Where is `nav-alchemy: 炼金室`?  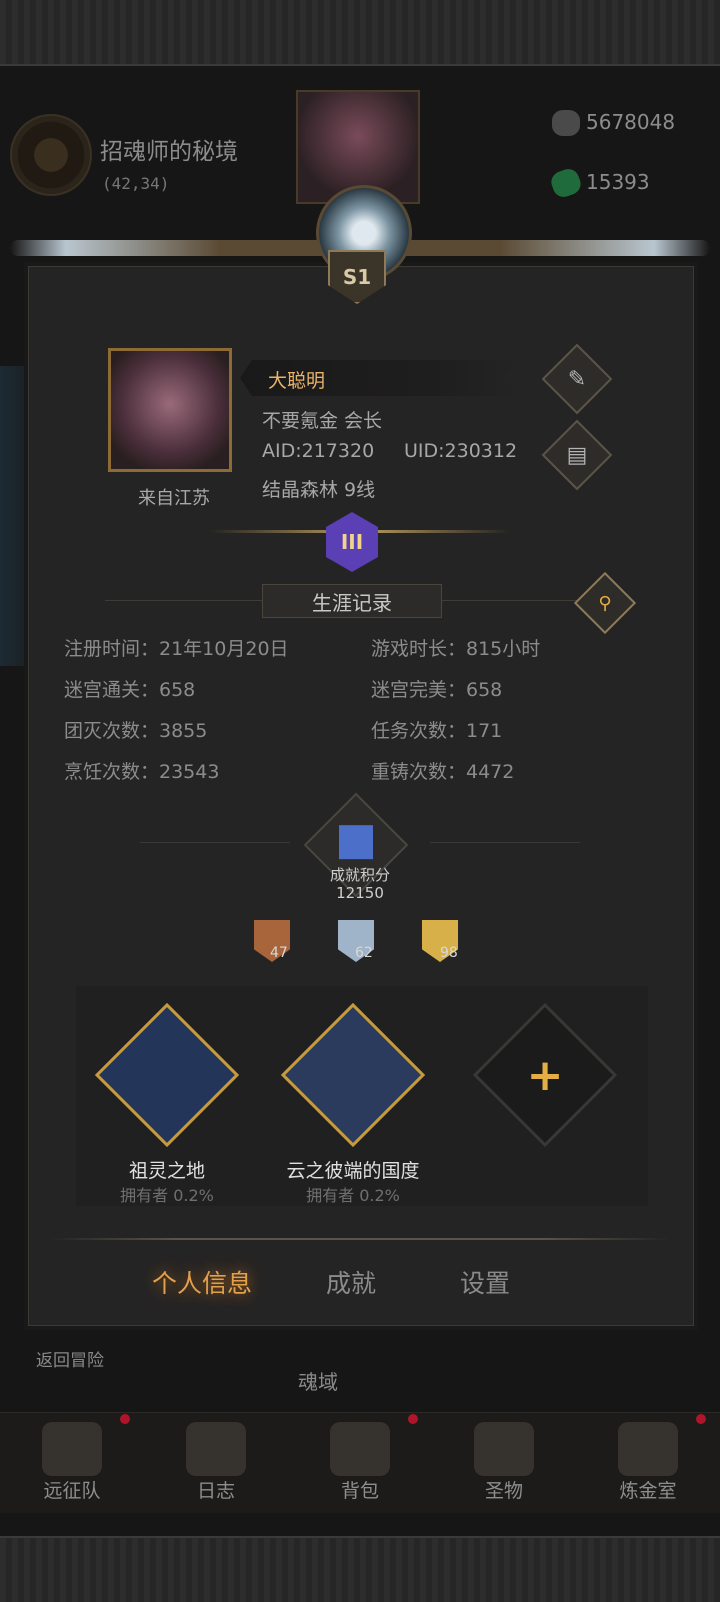 nav-alchemy: 炼金室 is located at coordinates (648, 1462).